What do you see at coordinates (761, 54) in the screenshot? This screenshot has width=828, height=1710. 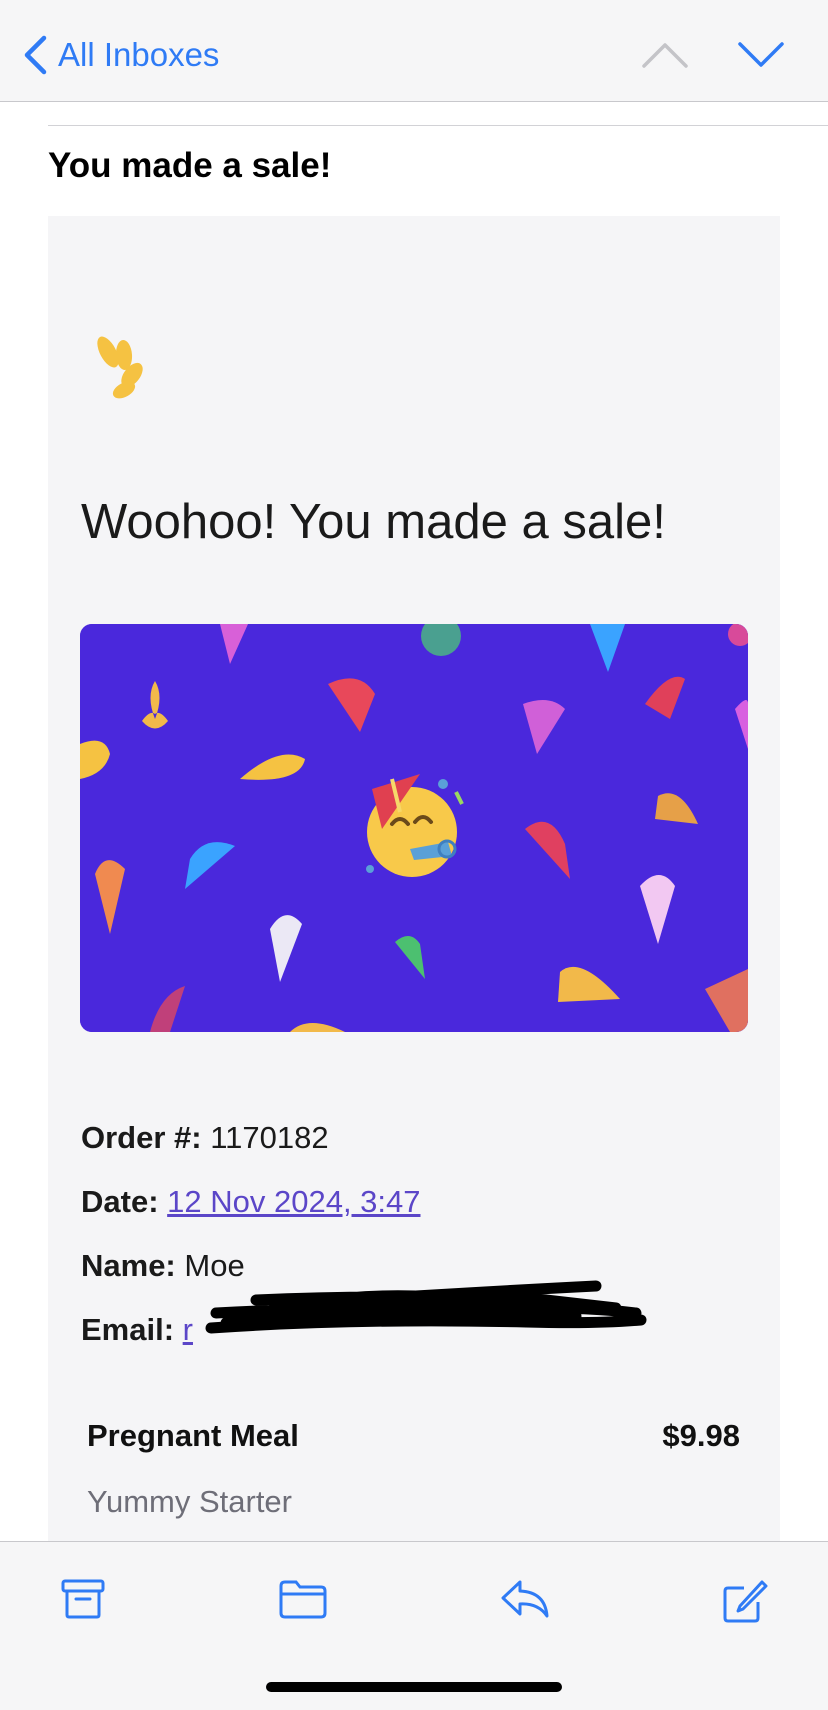 I see `chevron-down-icon` at bounding box center [761, 54].